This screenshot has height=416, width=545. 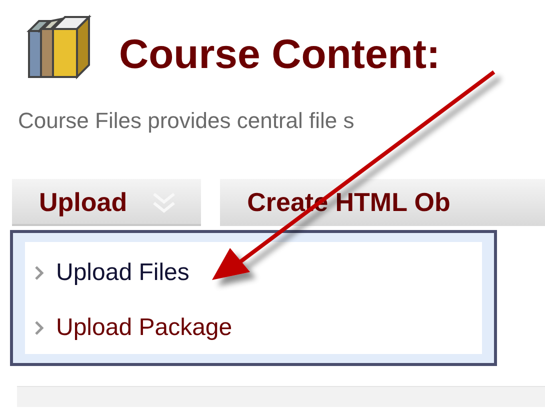 What do you see at coordinates (112, 272) in the screenshot?
I see `menu-item: Upload Files` at bounding box center [112, 272].